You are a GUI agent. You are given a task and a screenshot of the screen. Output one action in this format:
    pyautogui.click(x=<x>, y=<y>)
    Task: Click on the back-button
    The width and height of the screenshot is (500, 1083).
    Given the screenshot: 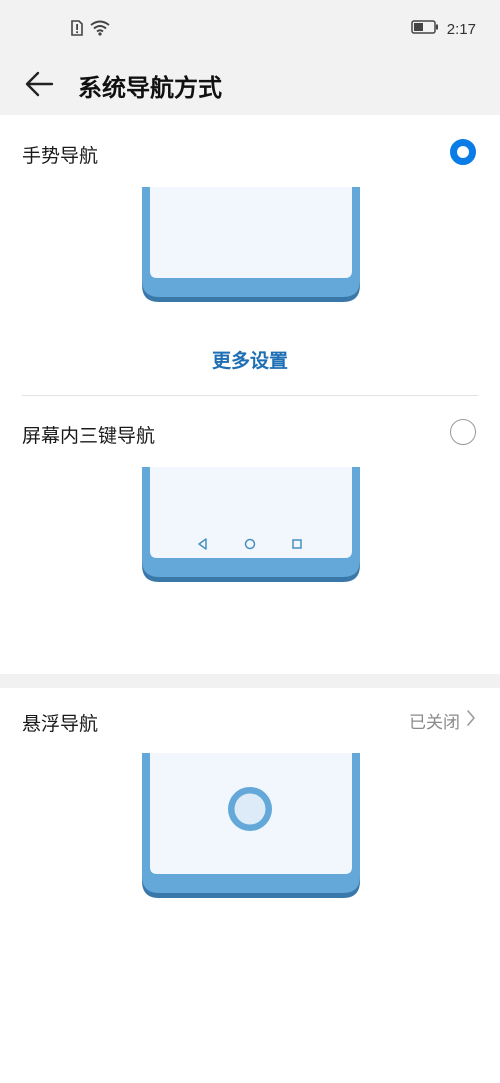 What is the action you would take?
    pyautogui.click(x=40, y=84)
    